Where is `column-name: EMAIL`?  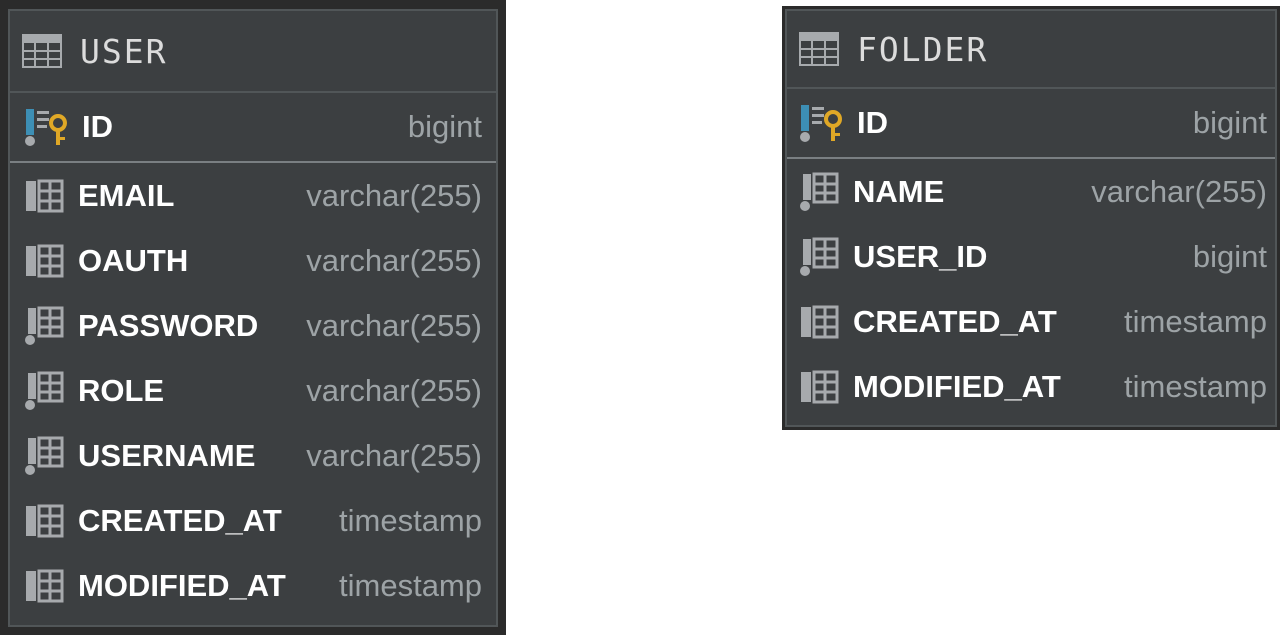
column-name: EMAIL is located at coordinates (126, 195).